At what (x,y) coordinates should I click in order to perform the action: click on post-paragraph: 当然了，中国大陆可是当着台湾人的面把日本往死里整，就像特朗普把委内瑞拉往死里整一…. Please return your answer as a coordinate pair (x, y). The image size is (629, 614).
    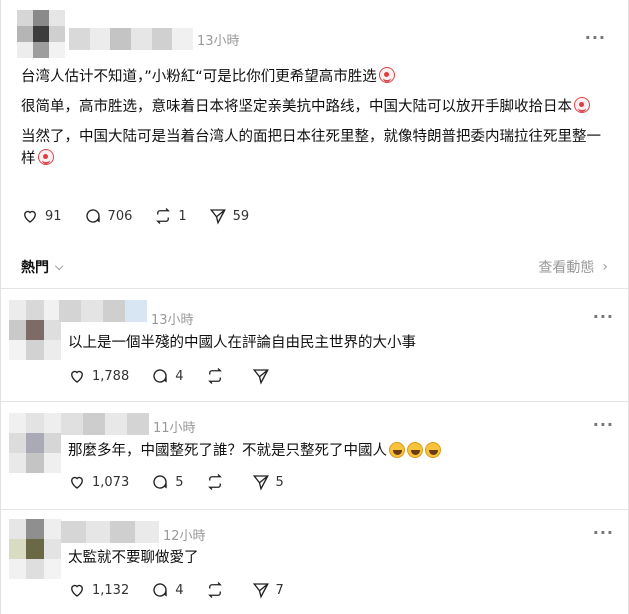
    Looking at the image, I should click on (311, 148).